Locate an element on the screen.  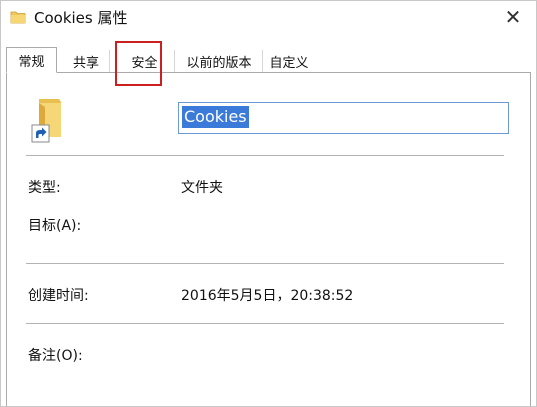
tab-previous-versions: 以前的版本 is located at coordinates (219, 61).